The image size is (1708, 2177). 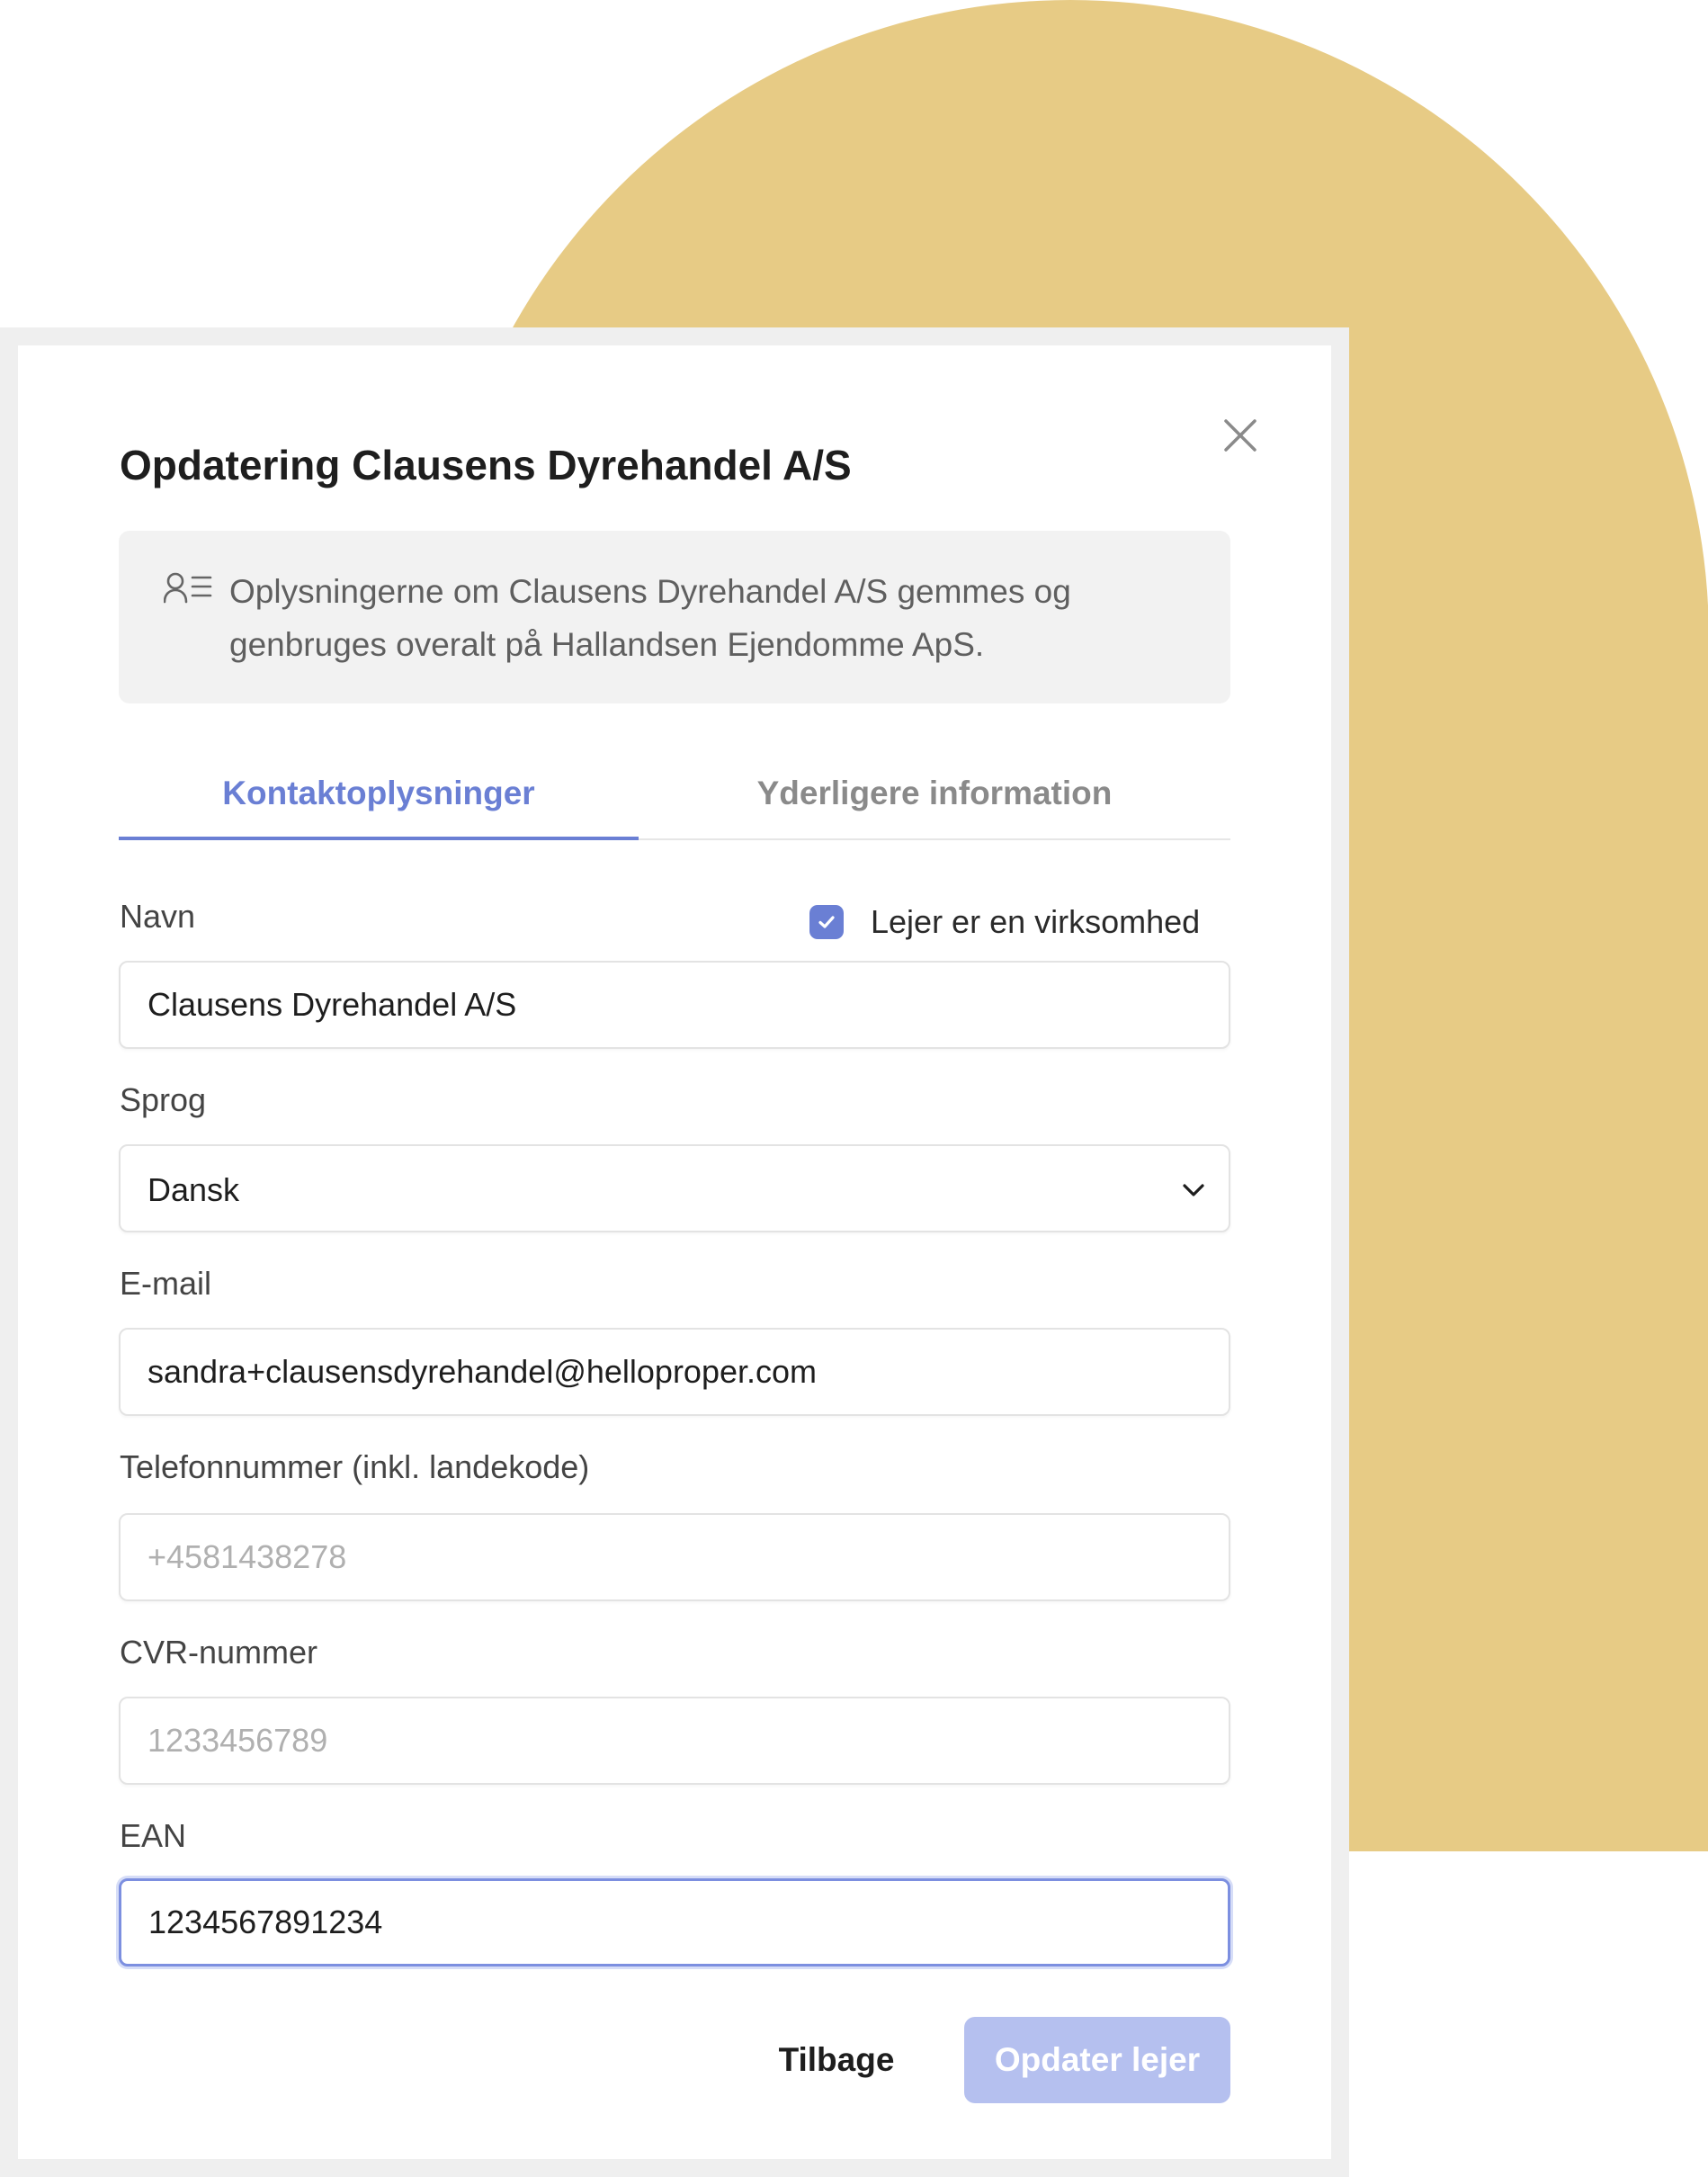 What do you see at coordinates (675, 1741) in the screenshot?
I see `cvr-input` at bounding box center [675, 1741].